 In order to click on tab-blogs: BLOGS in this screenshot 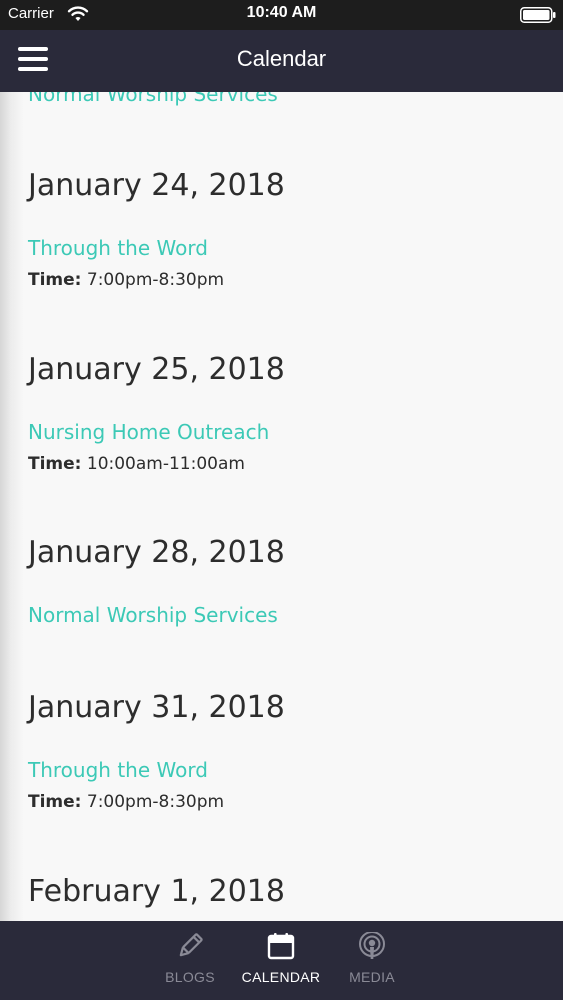, I will do `click(190, 960)`.